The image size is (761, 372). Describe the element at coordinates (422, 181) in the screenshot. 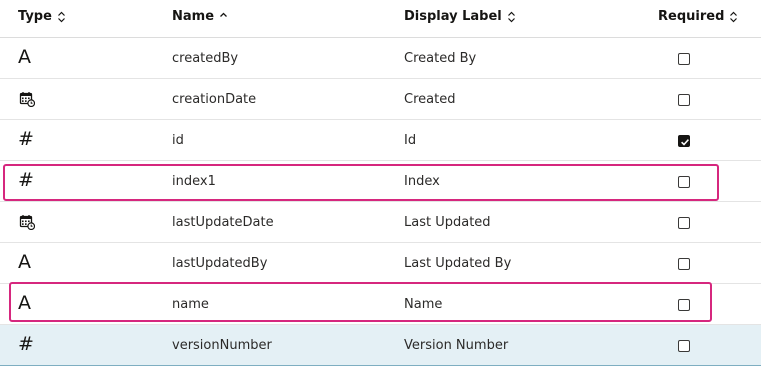

I see `field-display-label: Index` at that location.